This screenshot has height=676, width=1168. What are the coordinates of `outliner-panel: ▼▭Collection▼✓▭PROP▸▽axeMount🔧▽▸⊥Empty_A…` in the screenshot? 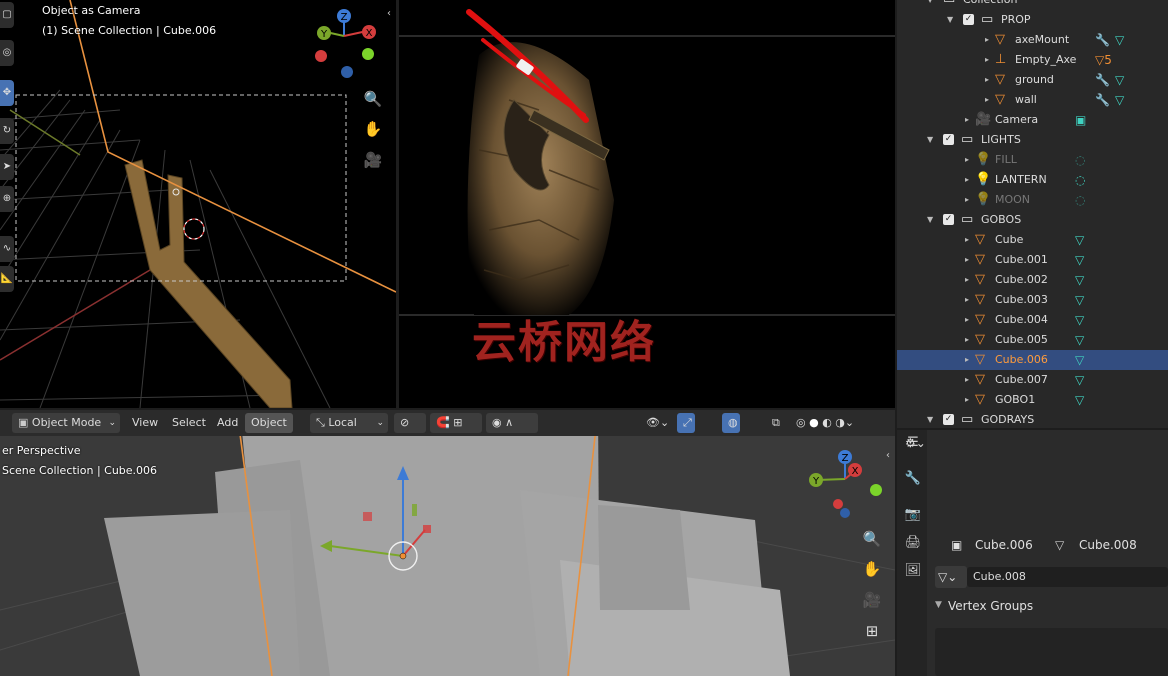 It's located at (1032, 214).